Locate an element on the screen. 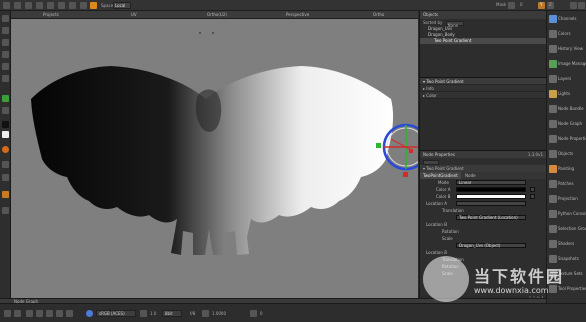 Image resolution: width=586 pixels, height=322 pixels. shelf-item-history-view: History View is located at coordinates (566, 51).